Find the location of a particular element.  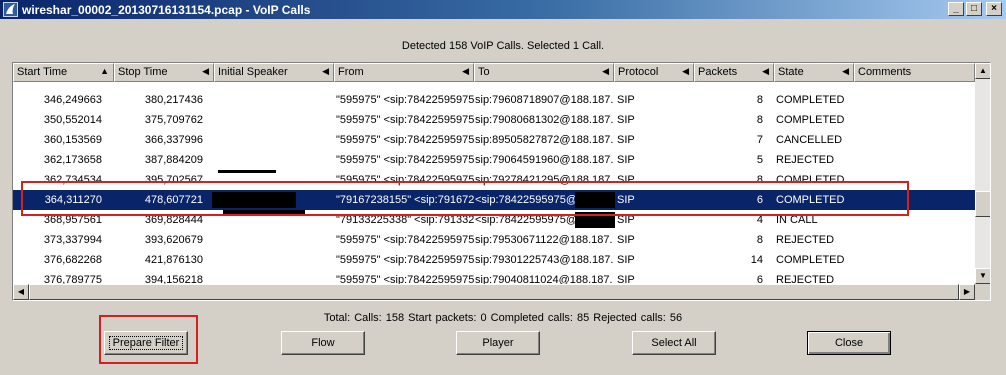

cell-from: "79133225338" <sip:791332 is located at coordinates (405, 220).